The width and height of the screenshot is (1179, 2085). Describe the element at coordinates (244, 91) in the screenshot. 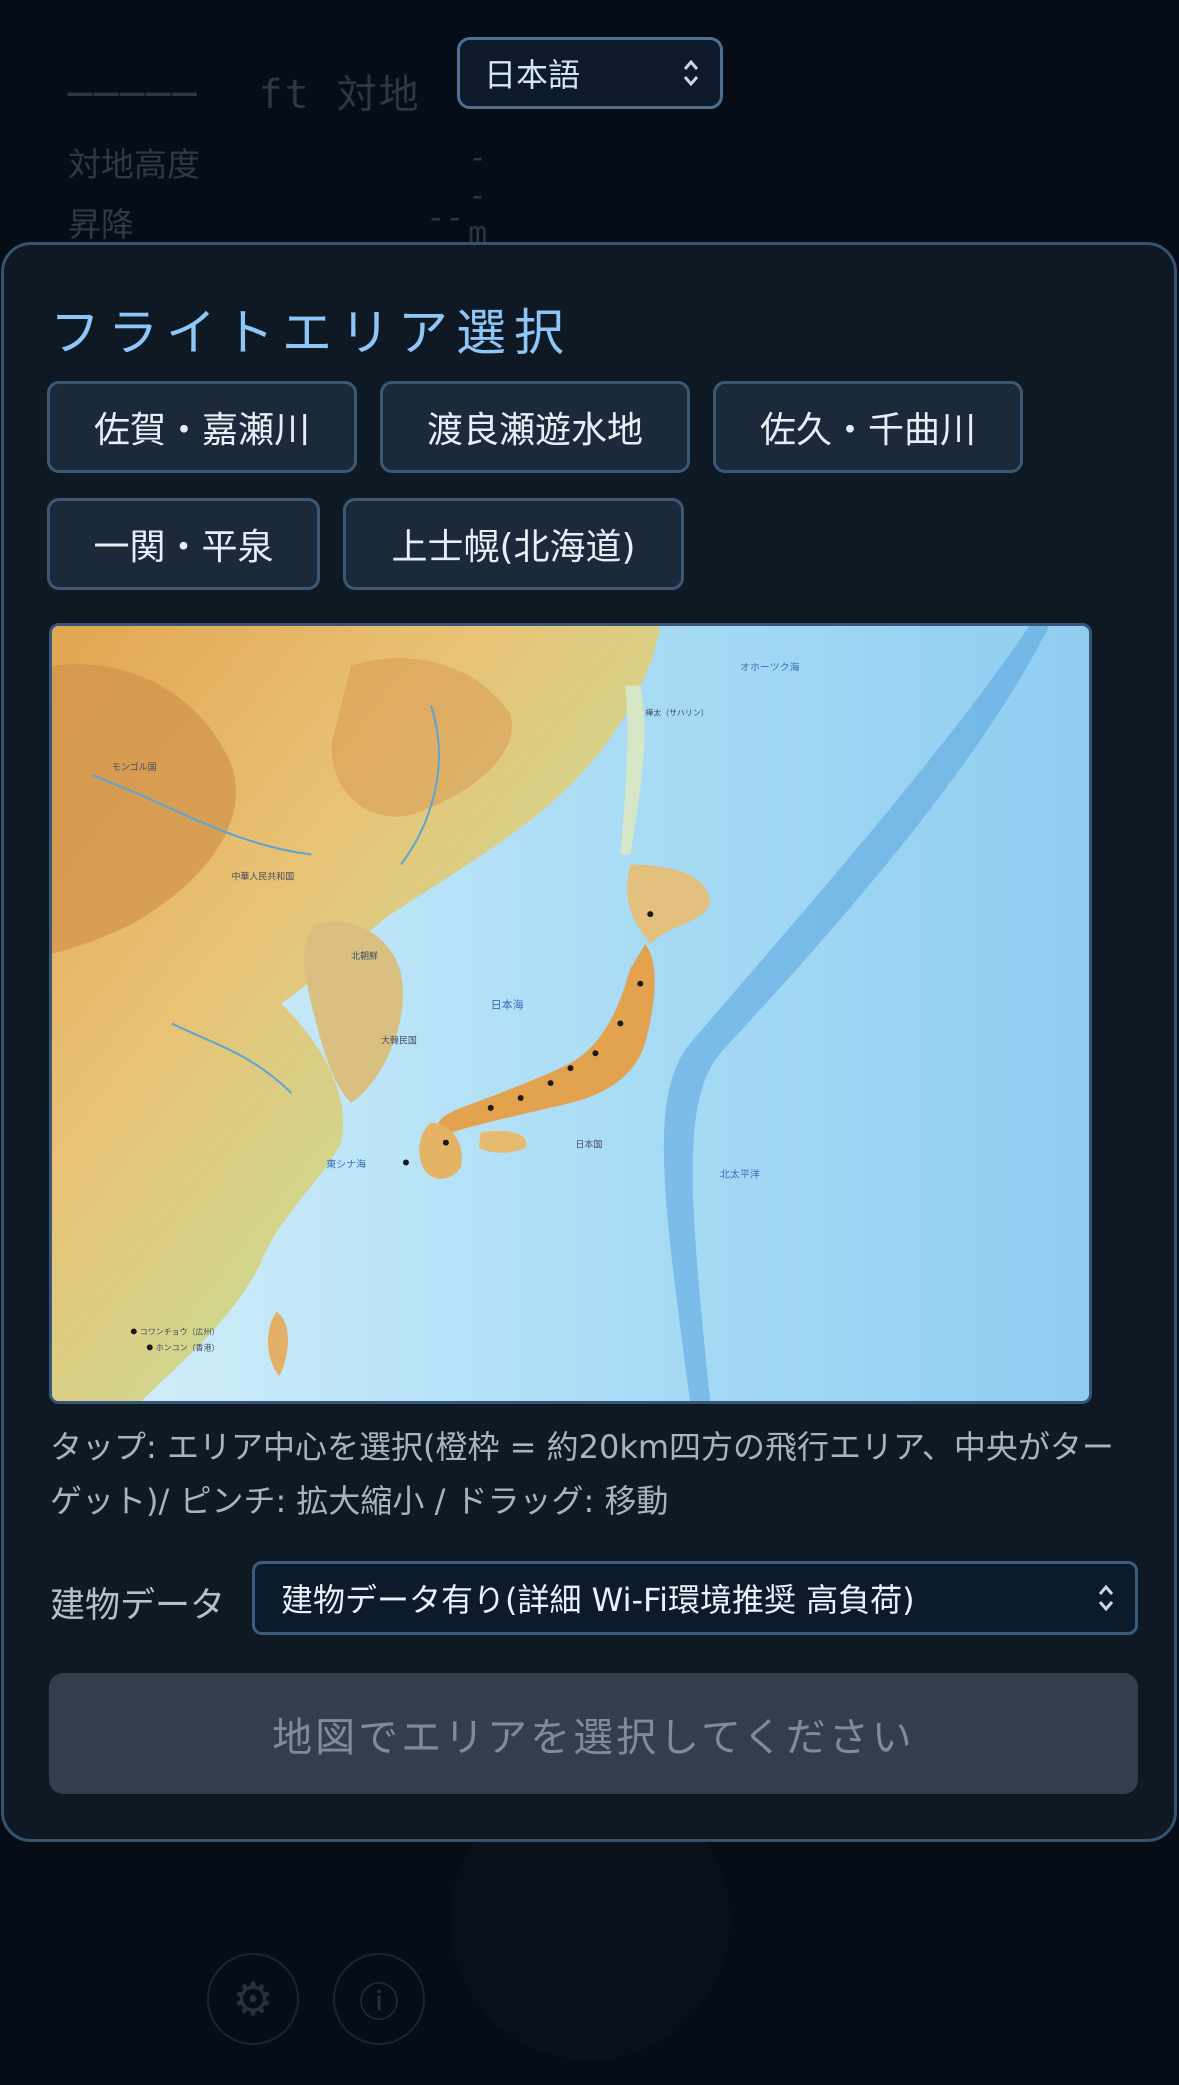

I see `altitude-readout: ───── ft 対地` at that location.